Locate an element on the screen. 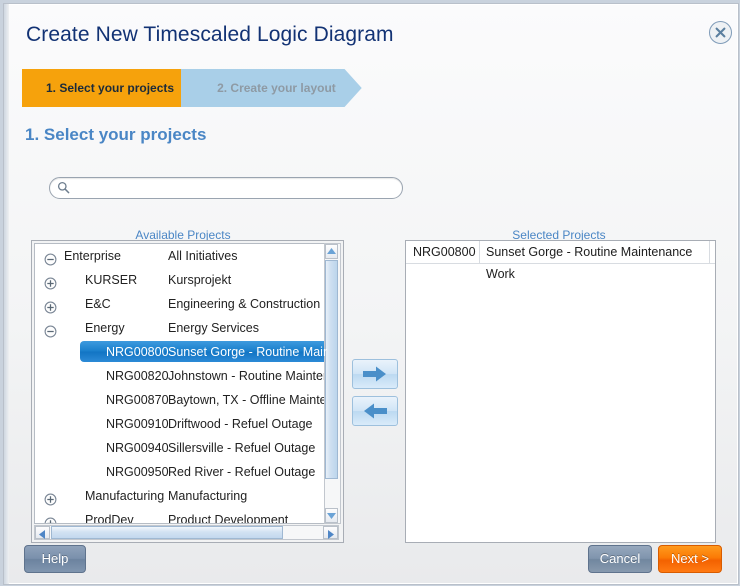  tree-vscroll-thumb is located at coordinates (331, 369).